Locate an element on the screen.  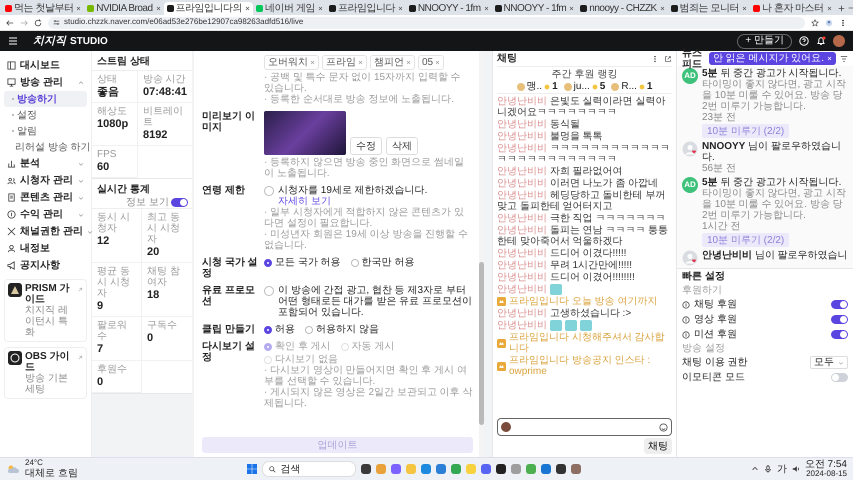
create-button: + 만들기 is located at coordinates (764, 41).